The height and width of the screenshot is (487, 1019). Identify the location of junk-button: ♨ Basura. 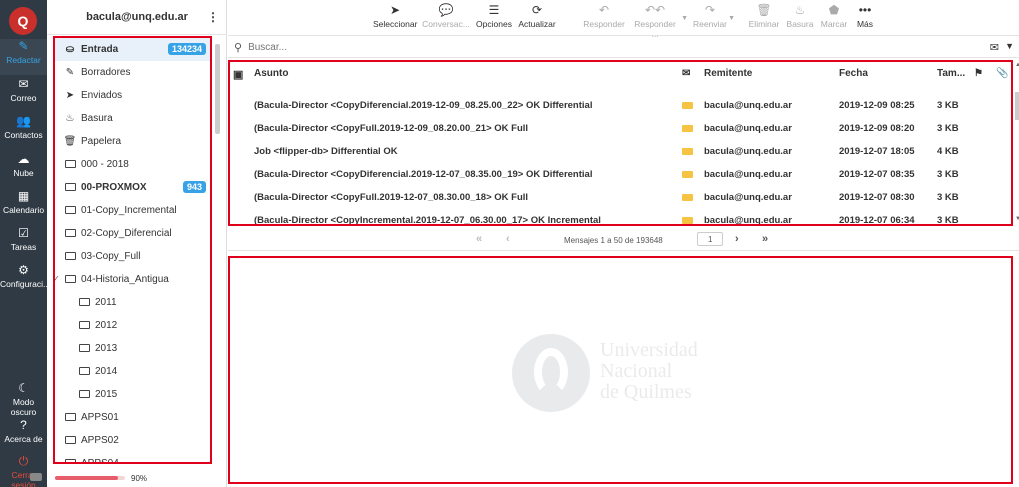
(800, 18).